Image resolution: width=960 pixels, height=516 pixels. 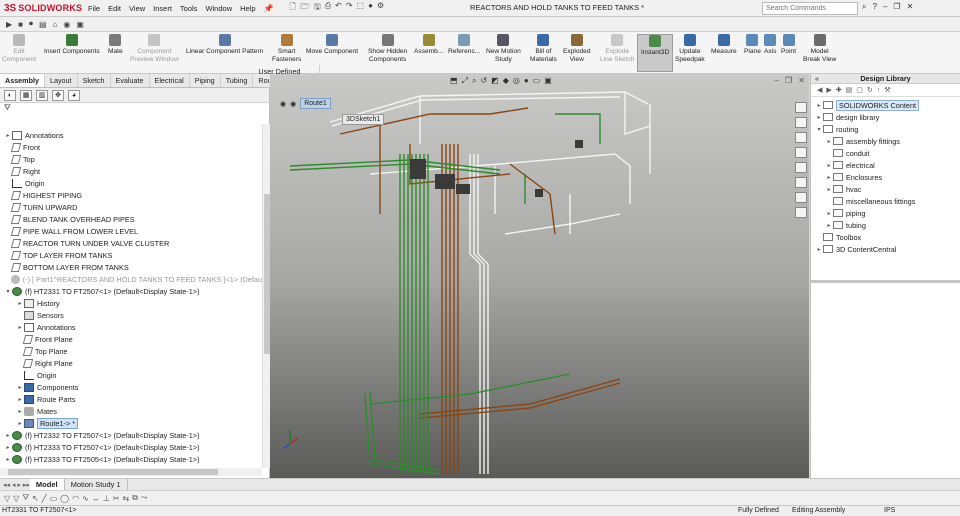 What do you see at coordinates (801, 137) in the screenshot?
I see `design-library-icon` at bounding box center [801, 137].